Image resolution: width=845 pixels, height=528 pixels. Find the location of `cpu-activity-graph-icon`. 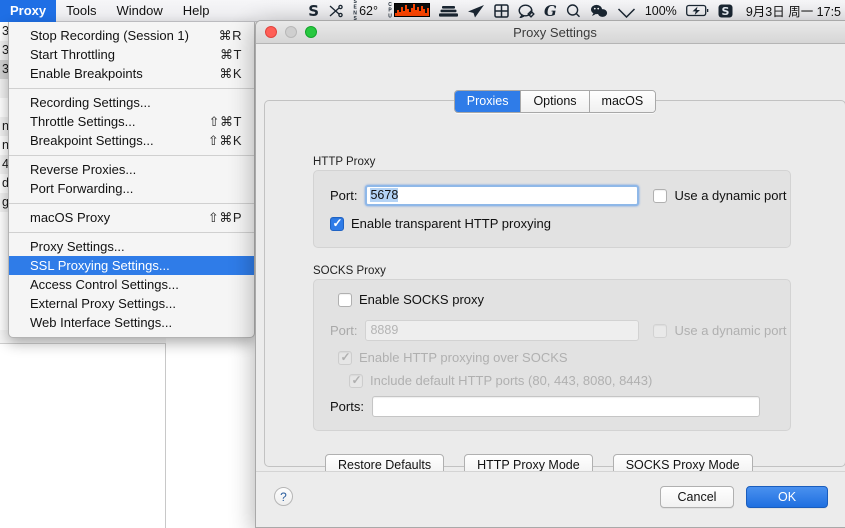

cpu-activity-graph-icon is located at coordinates (412, 10).